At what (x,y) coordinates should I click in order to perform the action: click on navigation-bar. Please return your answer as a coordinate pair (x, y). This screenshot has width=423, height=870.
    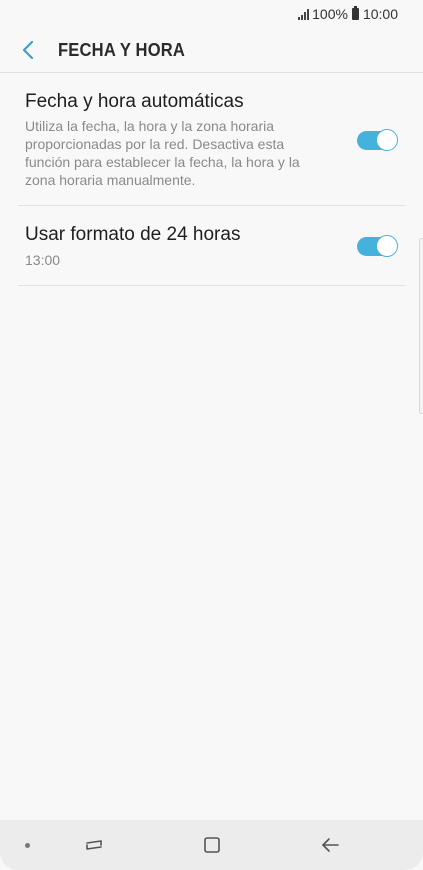
    Looking at the image, I should click on (211, 845).